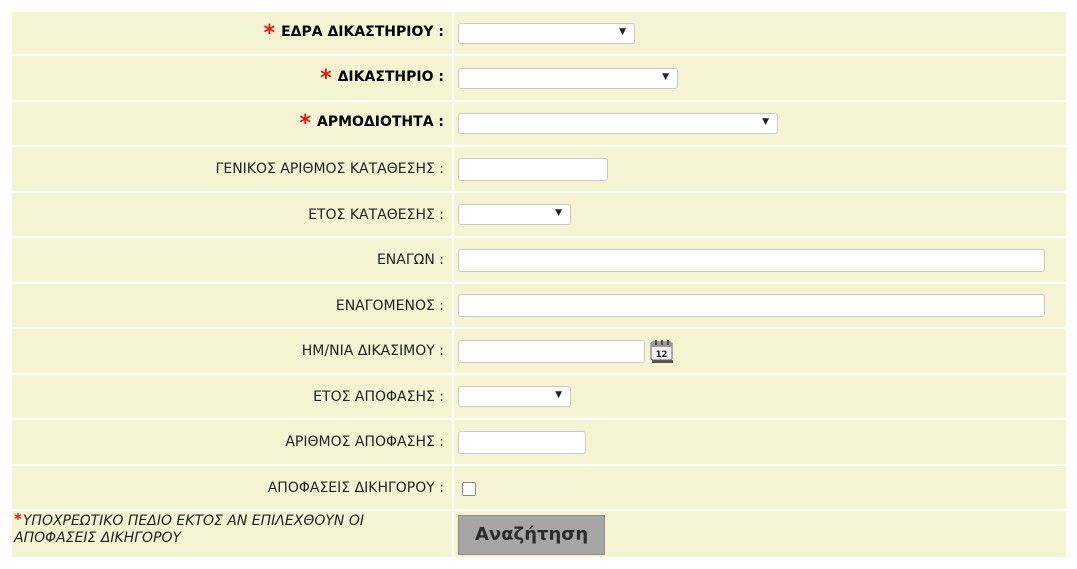 This screenshot has width=1077, height=569. I want to click on decision-year-label: ΕΤΟΣ ΑΠΟΦΑΣΗΣ :, so click(232, 396).